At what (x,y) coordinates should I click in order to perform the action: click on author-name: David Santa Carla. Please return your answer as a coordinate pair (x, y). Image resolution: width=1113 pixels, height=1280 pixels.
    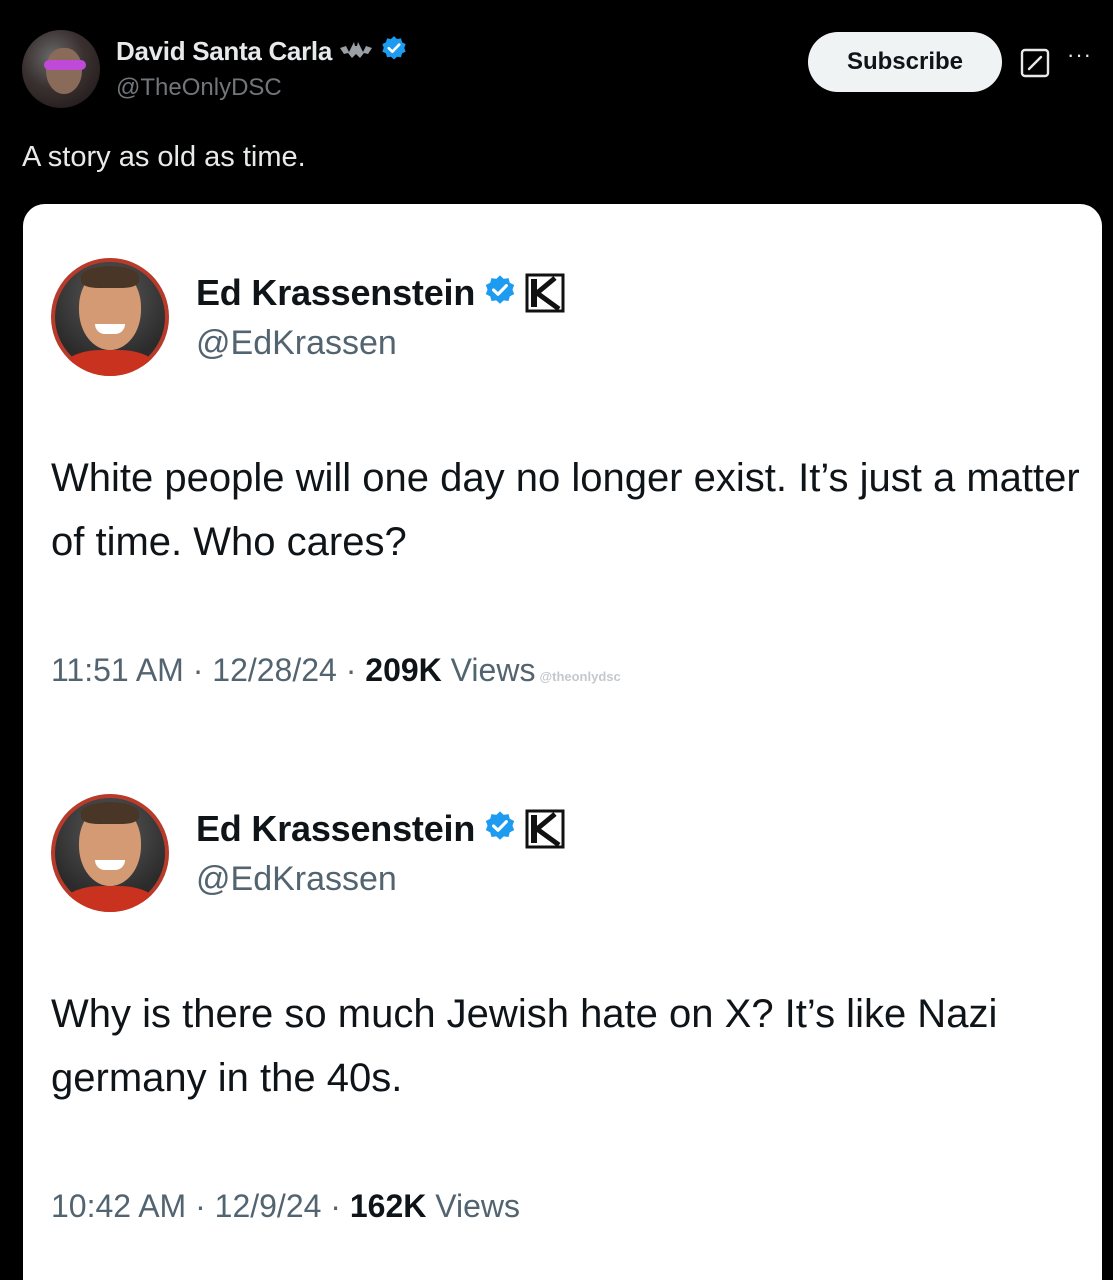
    Looking at the image, I should click on (224, 51).